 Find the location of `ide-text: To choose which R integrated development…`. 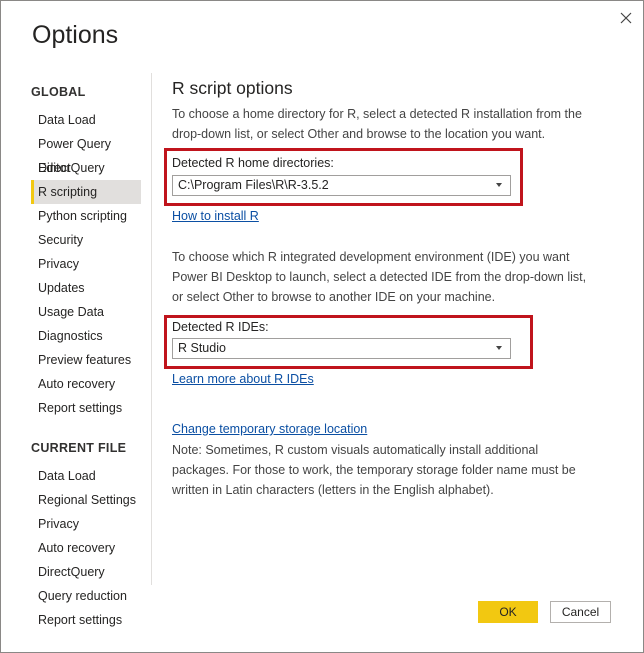

ide-text: To choose which R integrated development… is located at coordinates (379, 277).